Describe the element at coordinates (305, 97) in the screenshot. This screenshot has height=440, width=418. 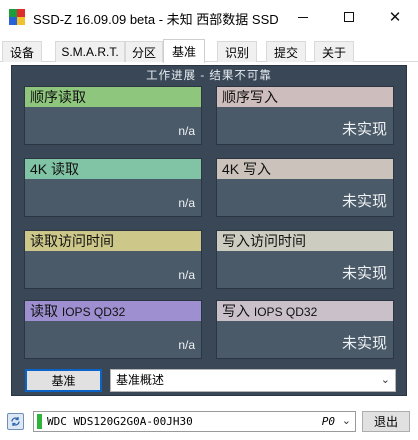
I see `card-title: 顺序写入` at that location.